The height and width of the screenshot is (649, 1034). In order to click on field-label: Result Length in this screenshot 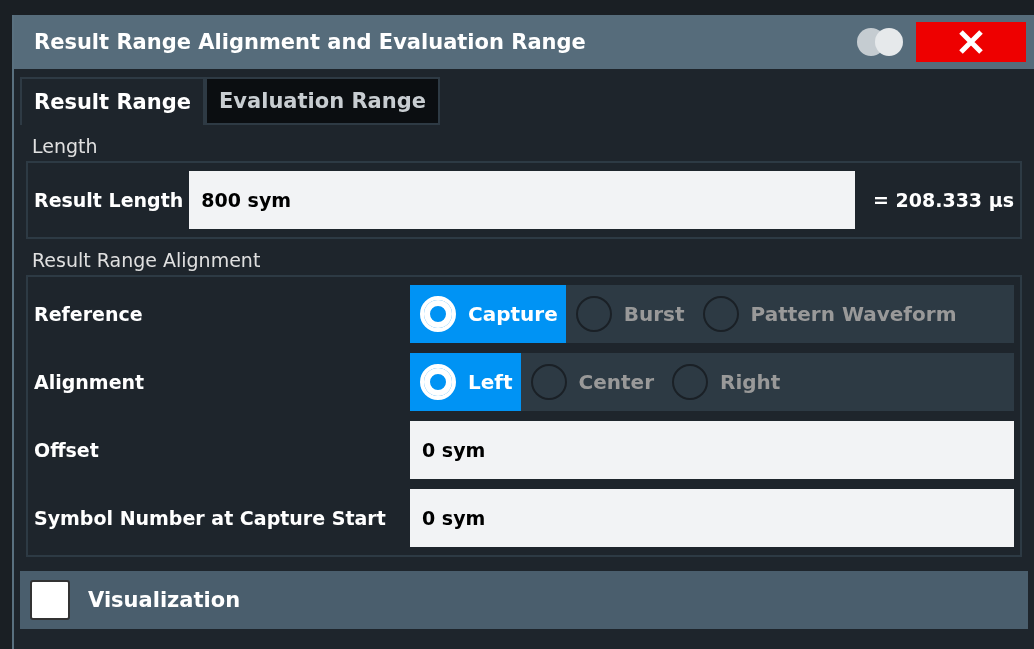, I will do `click(109, 200)`.